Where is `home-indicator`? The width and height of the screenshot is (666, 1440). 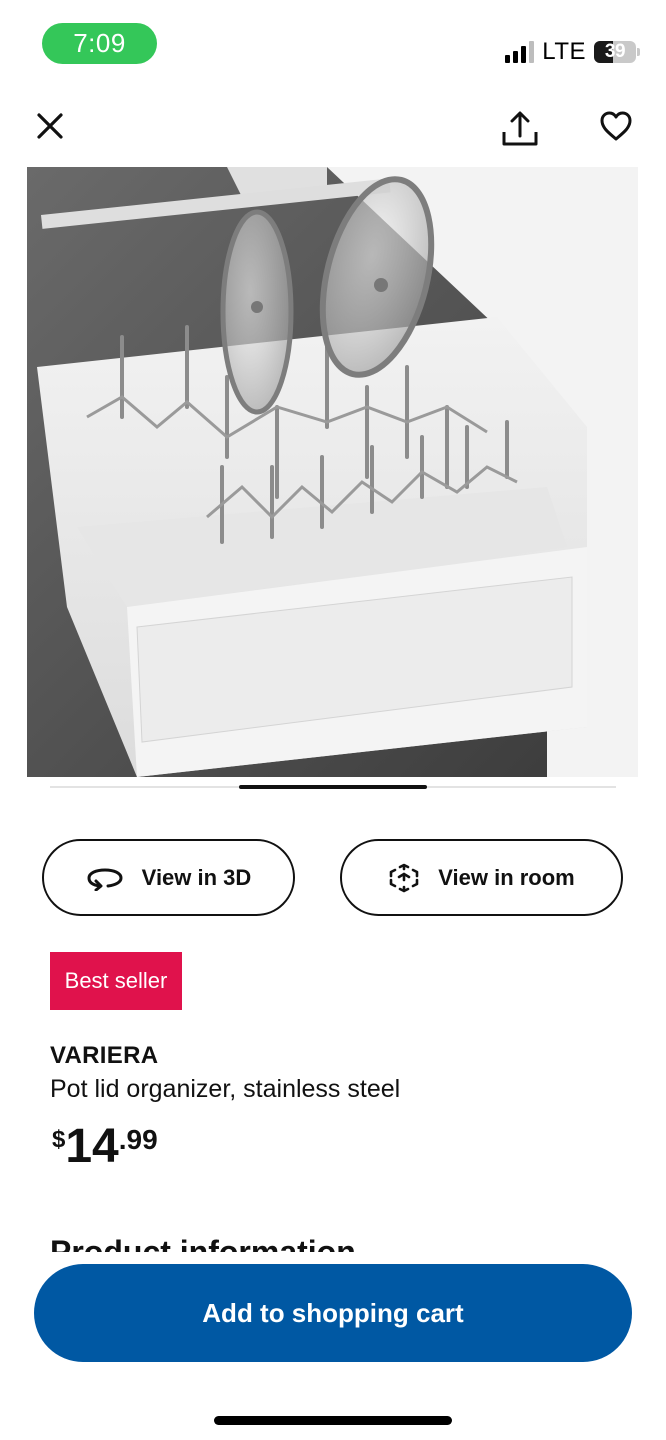
home-indicator is located at coordinates (333, 1420).